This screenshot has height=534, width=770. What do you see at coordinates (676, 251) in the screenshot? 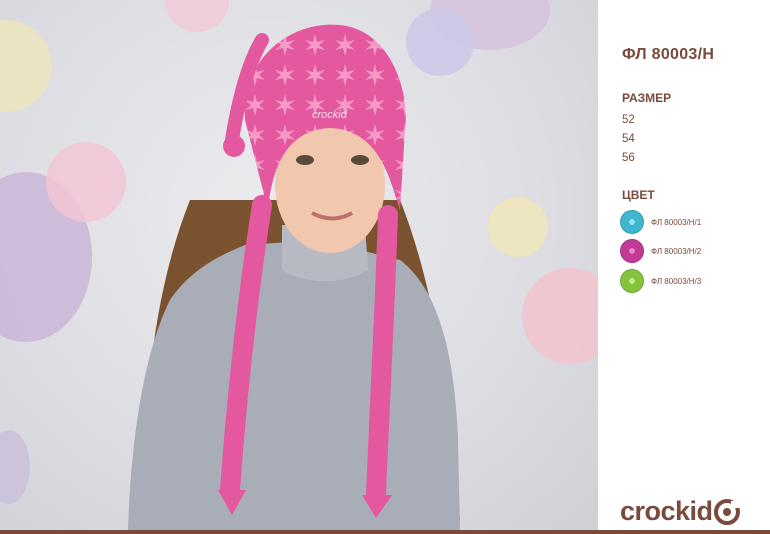
I see `color-variant-label: ФЛ 80003/Н/2` at bounding box center [676, 251].